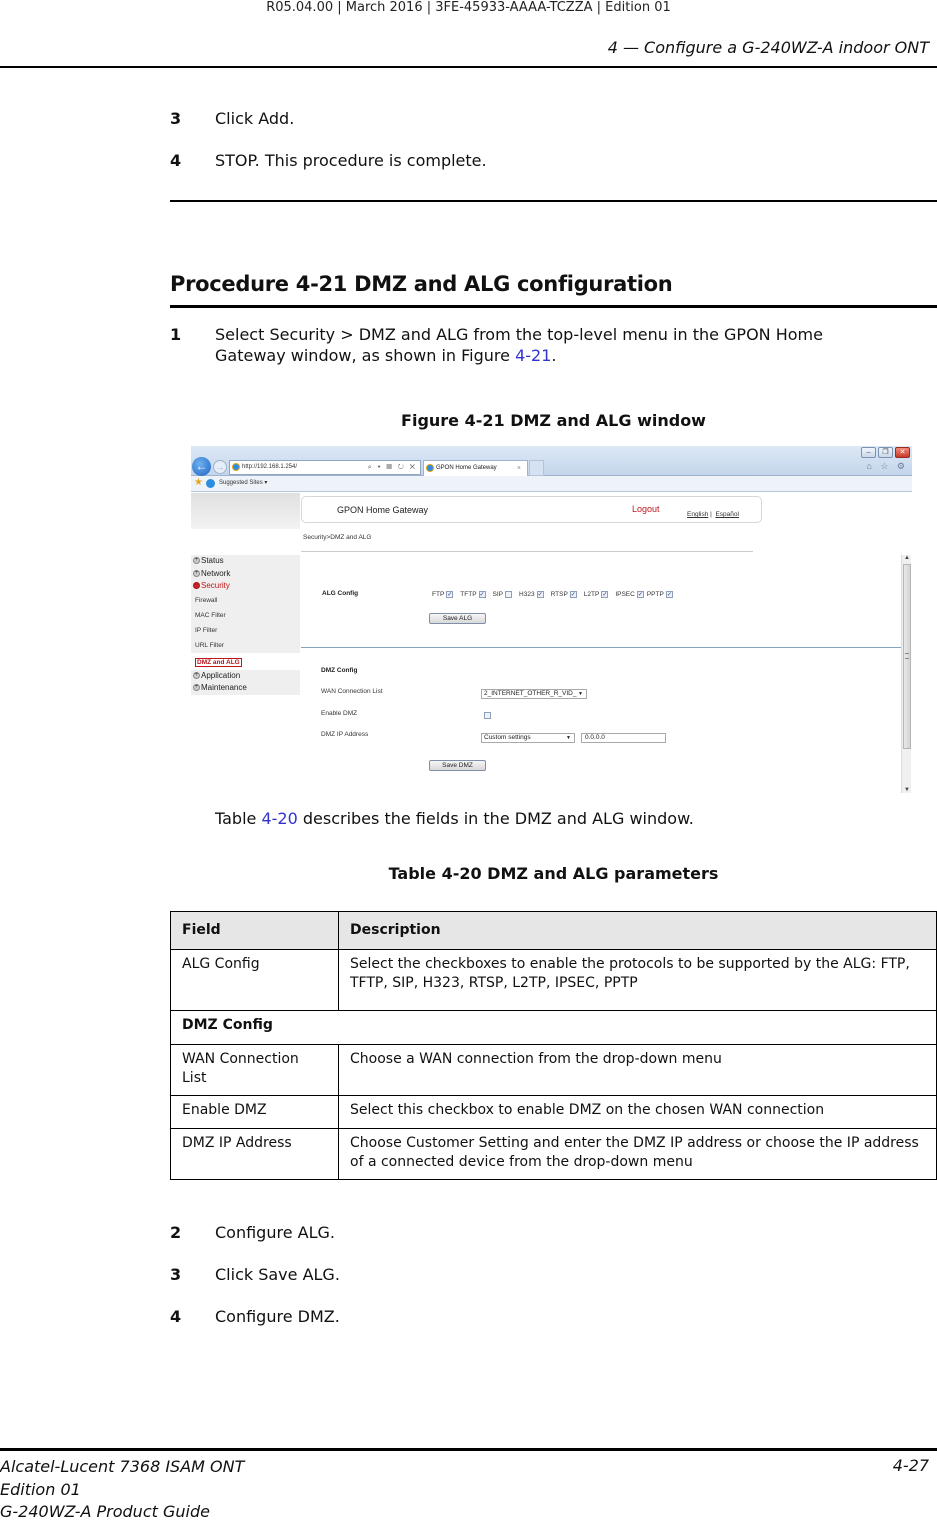 Image resolution: width=937 pixels, height=1520 pixels. Describe the element at coordinates (519, 468) in the screenshot. I see `tab-close-icon: ×` at that location.